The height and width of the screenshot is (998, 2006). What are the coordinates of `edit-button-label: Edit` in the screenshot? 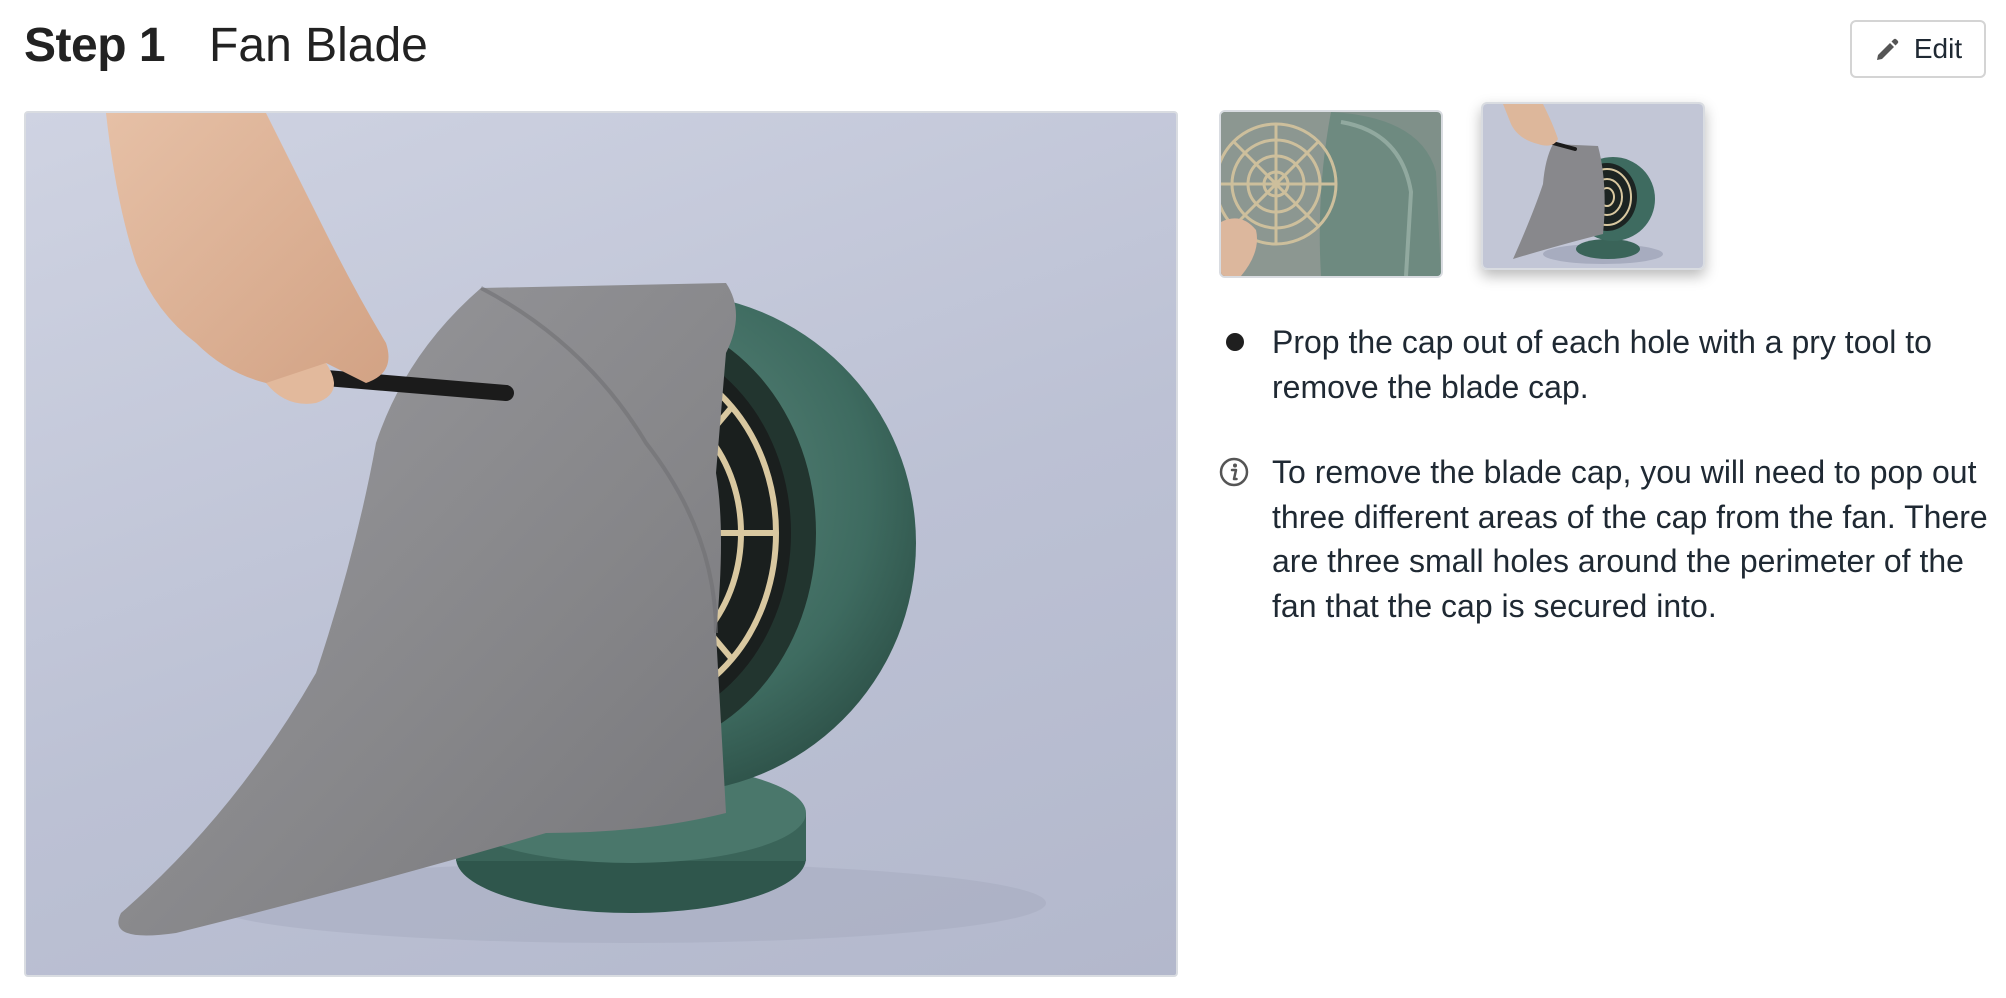 It's located at (1938, 48).